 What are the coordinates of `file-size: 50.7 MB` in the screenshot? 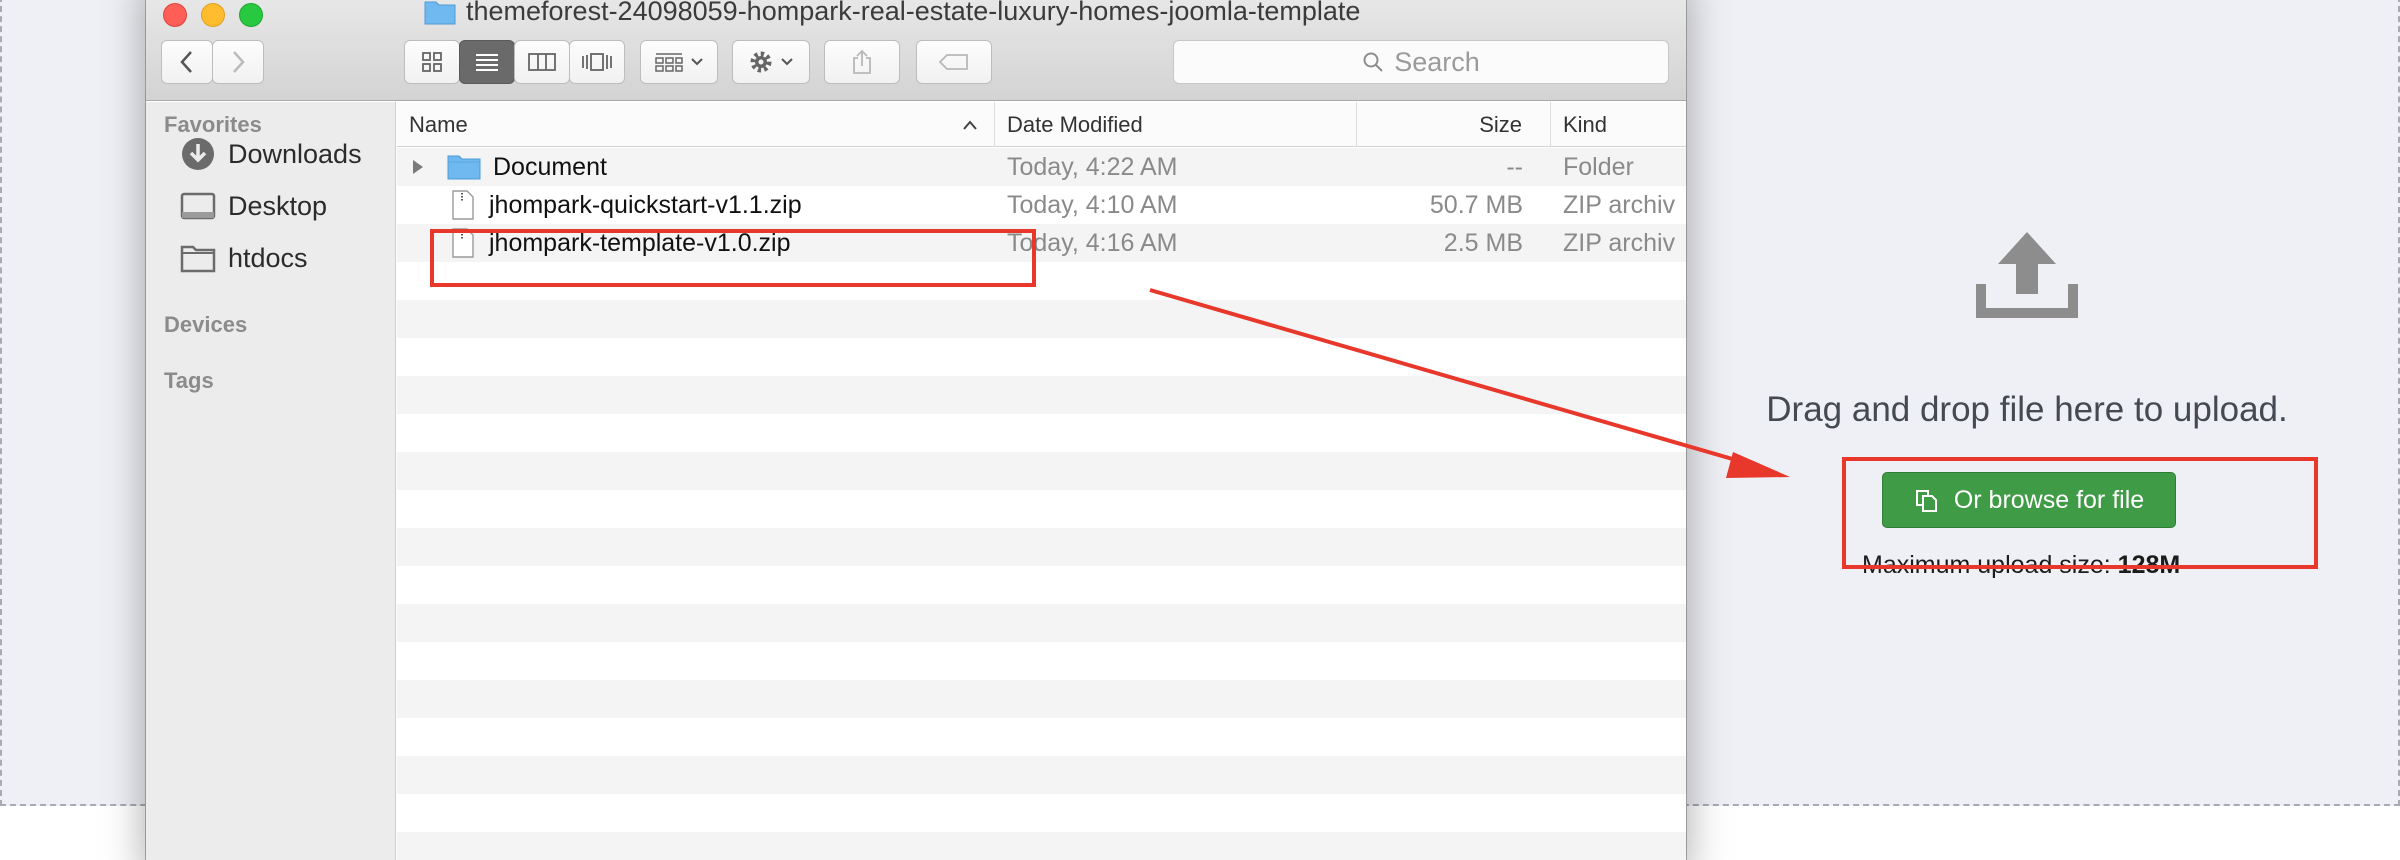 It's located at (1476, 204).